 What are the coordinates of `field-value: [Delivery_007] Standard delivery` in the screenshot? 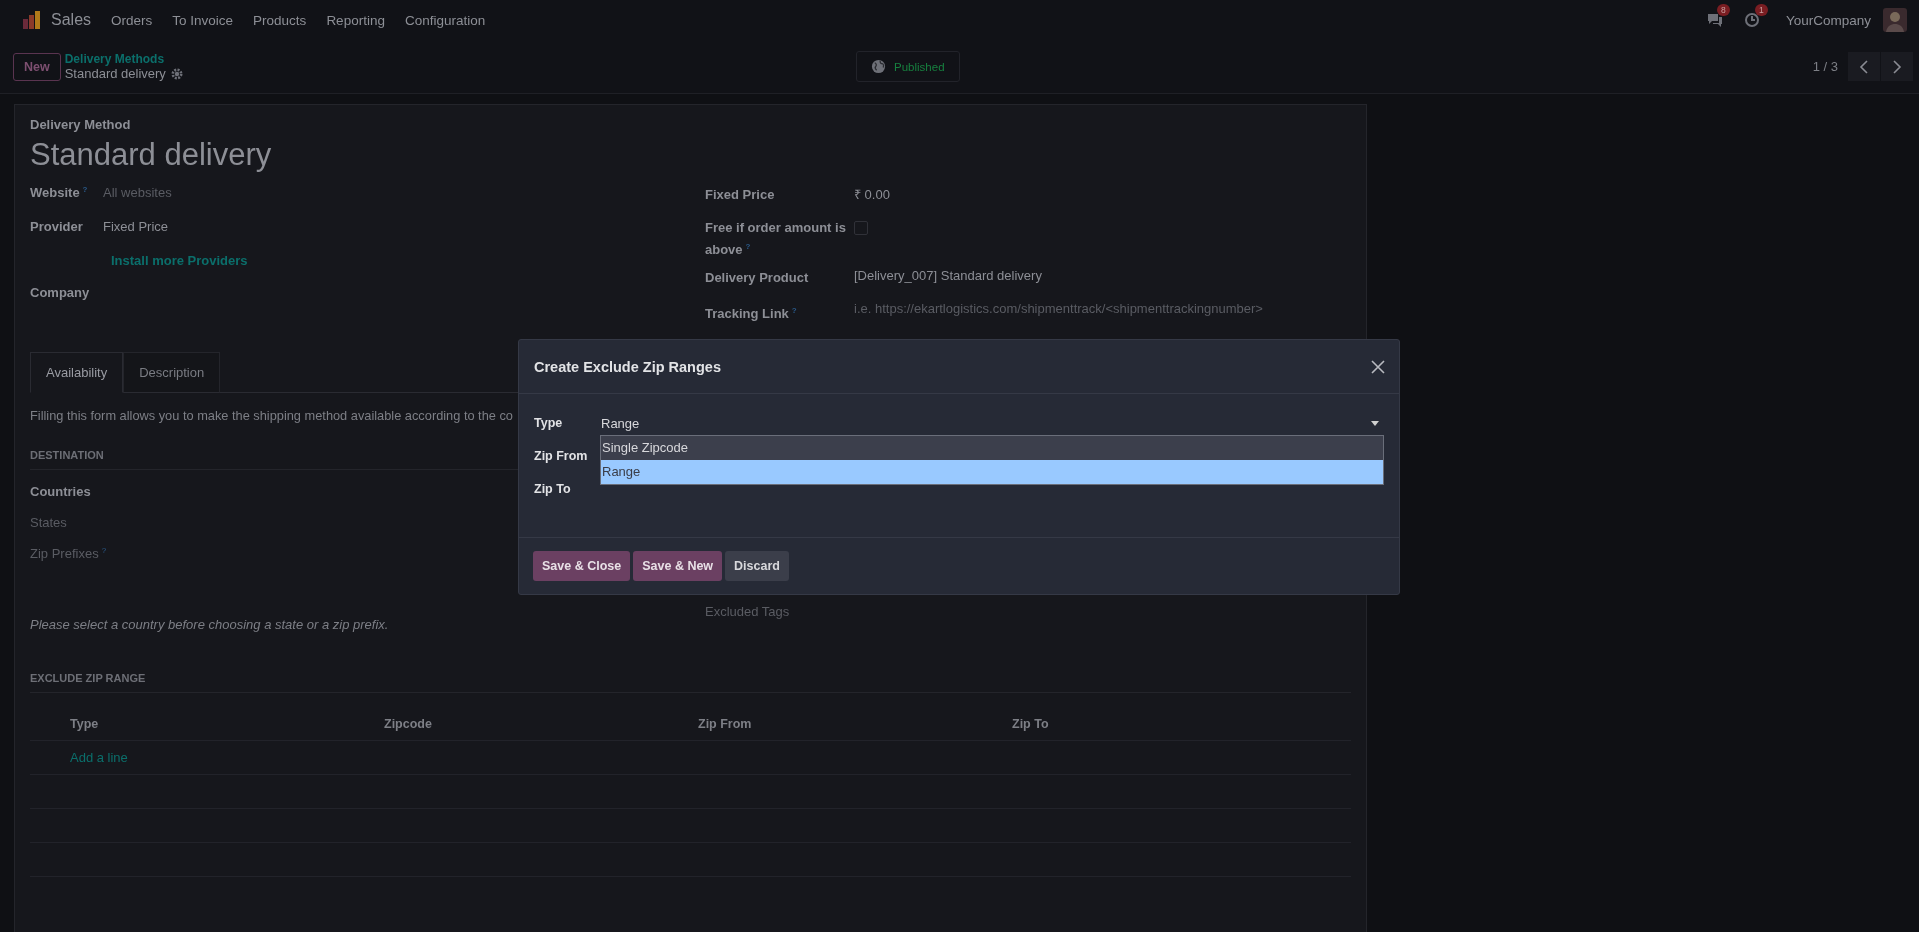 It's located at (948, 275).